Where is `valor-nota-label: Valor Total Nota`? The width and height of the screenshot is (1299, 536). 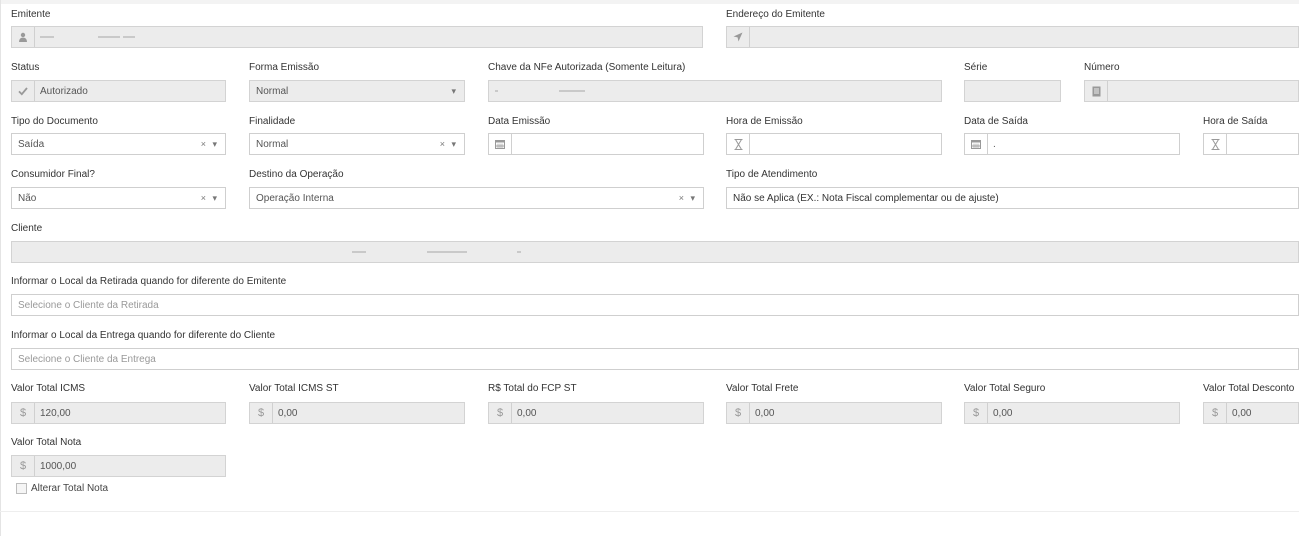
valor-nota-label: Valor Total Nota is located at coordinates (46, 442).